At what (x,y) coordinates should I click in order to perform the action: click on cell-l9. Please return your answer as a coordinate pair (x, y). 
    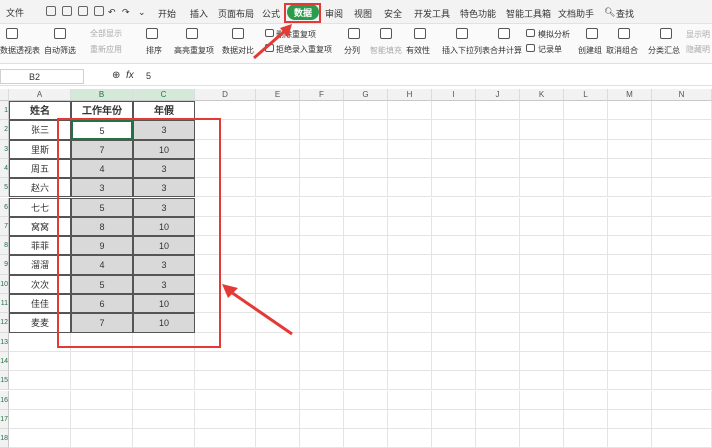
    Looking at the image, I should click on (586, 265).